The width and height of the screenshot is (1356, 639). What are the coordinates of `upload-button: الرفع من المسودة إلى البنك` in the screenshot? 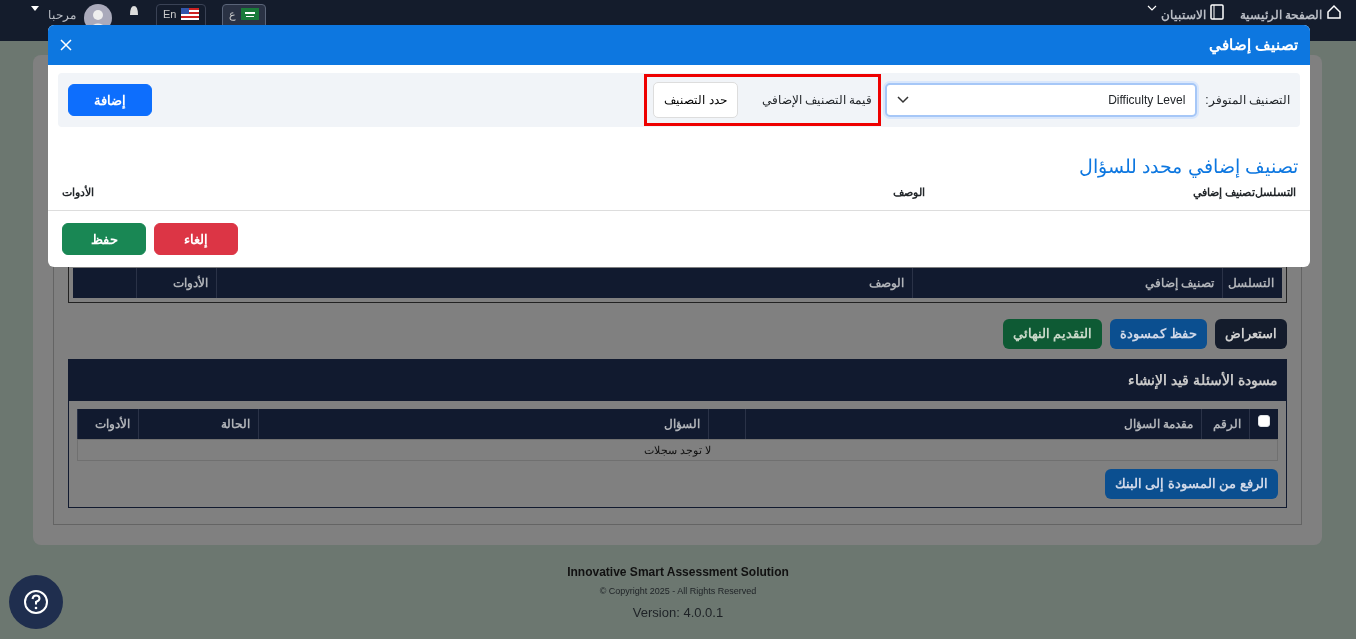 It's located at (1191, 484).